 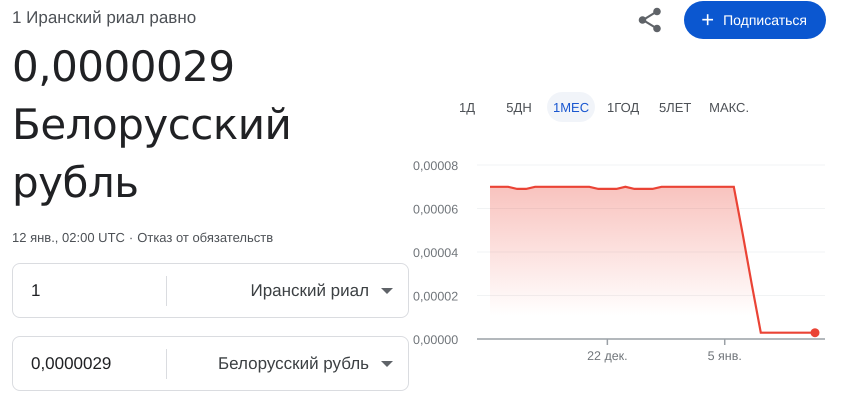 I want to click on x-axis-label: 5 янв., so click(x=725, y=356).